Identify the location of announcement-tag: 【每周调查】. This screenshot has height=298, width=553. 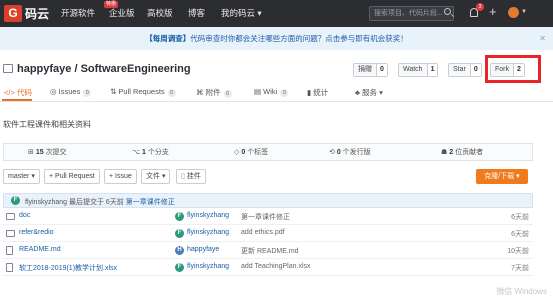
(168, 38).